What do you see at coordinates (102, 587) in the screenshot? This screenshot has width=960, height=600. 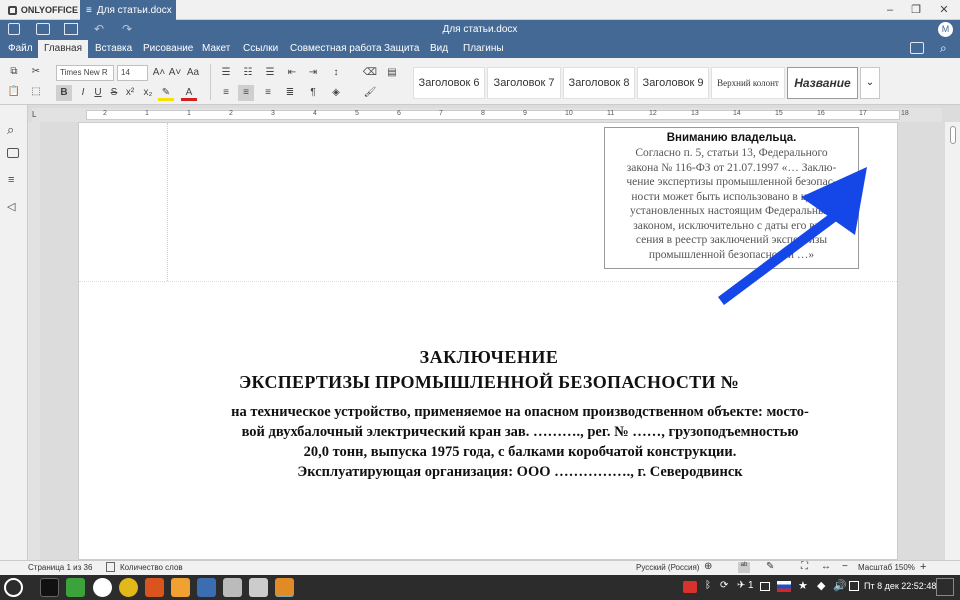 I see `yandex-browser-icon` at bounding box center [102, 587].